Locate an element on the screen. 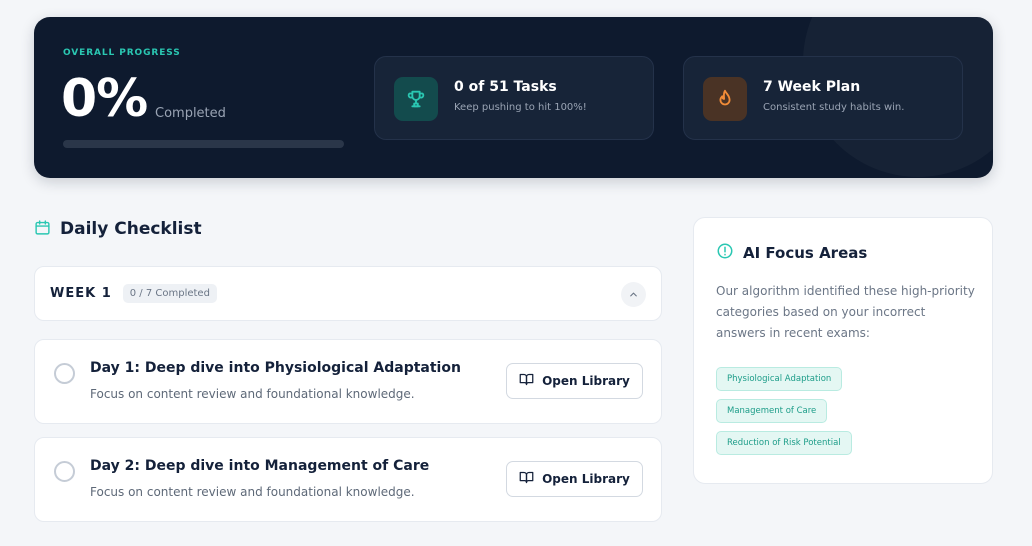 This screenshot has height=546, width=1032. focus-tag: Reduction of Risk Potential is located at coordinates (784, 443).